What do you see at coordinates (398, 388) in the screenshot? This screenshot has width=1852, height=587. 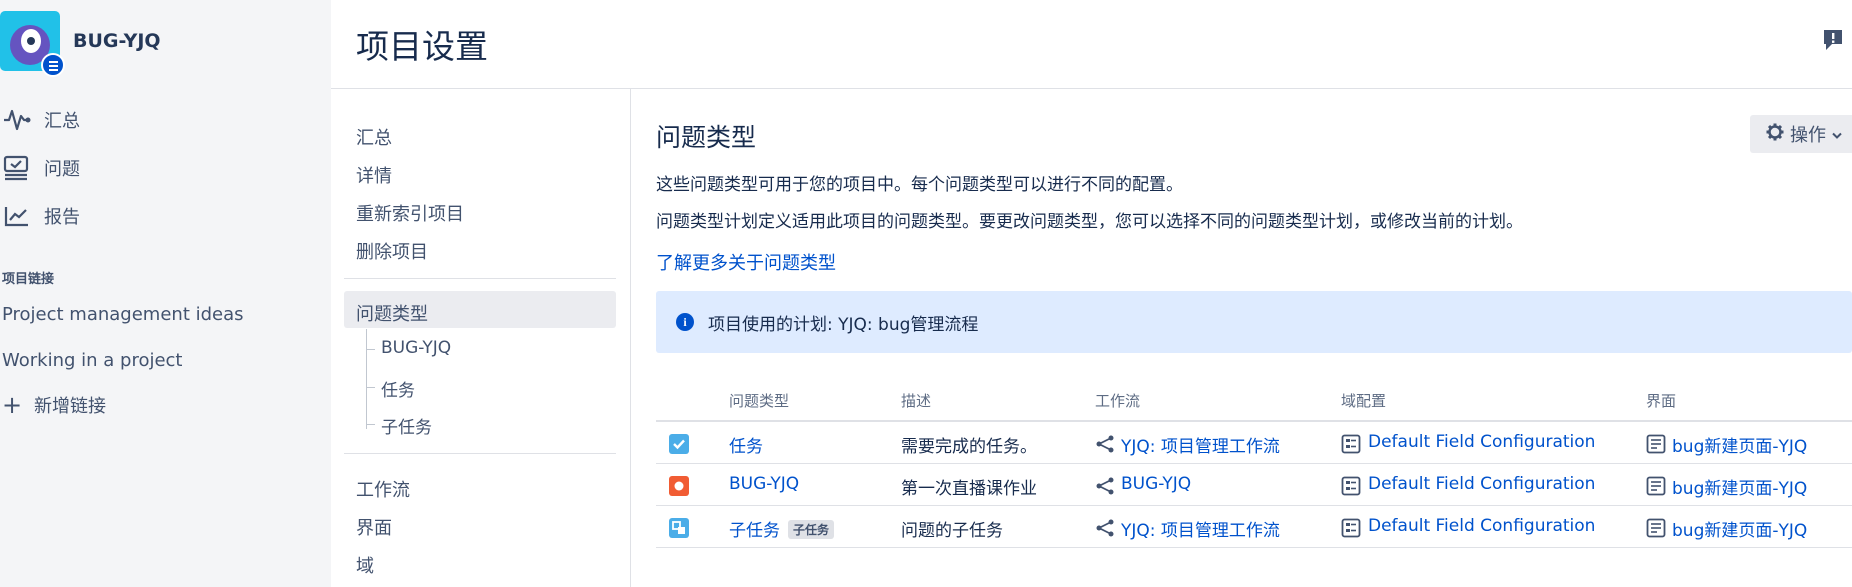 I see `settings-nav-type-task: 任务` at bounding box center [398, 388].